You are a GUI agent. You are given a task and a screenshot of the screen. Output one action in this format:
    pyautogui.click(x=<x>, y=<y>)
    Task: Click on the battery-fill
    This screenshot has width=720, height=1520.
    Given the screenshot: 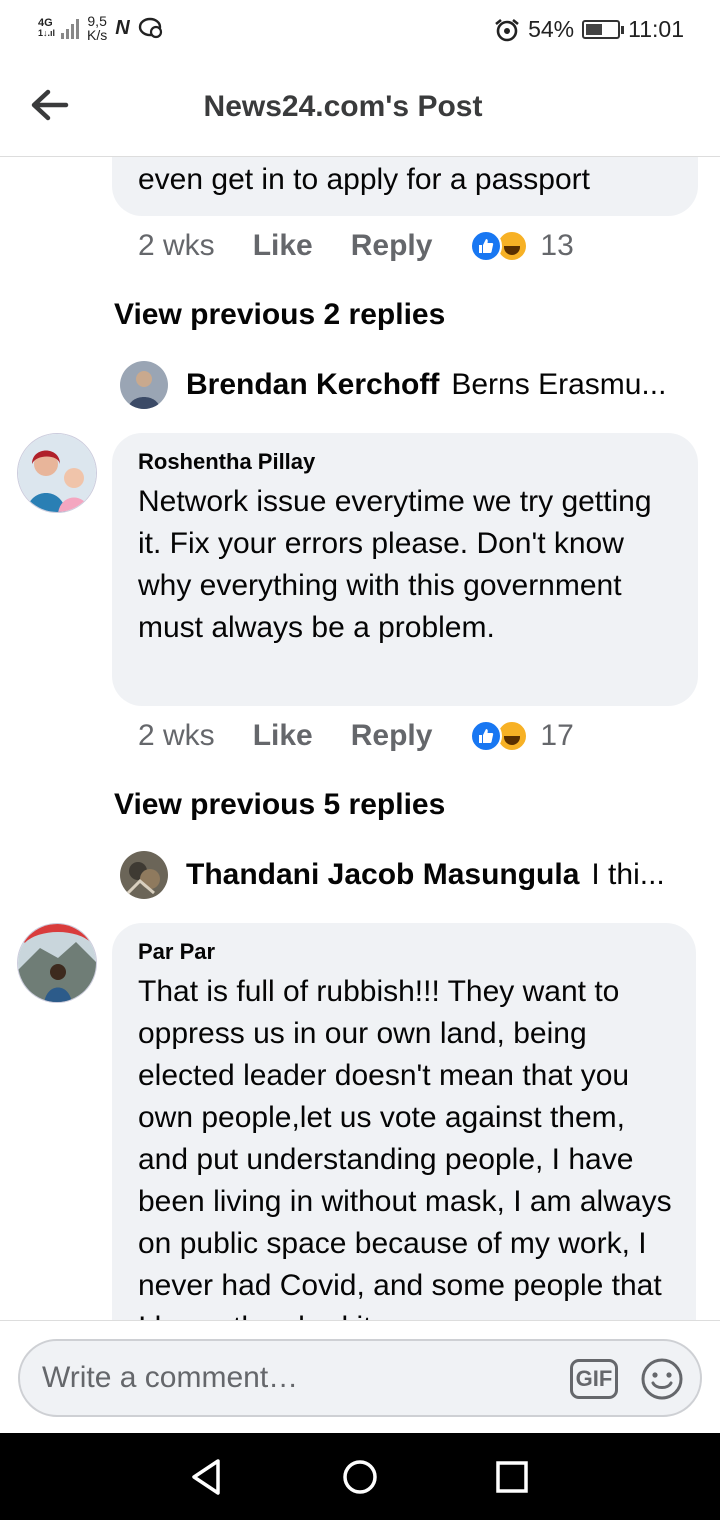 What is the action you would take?
    pyautogui.click(x=594, y=29)
    